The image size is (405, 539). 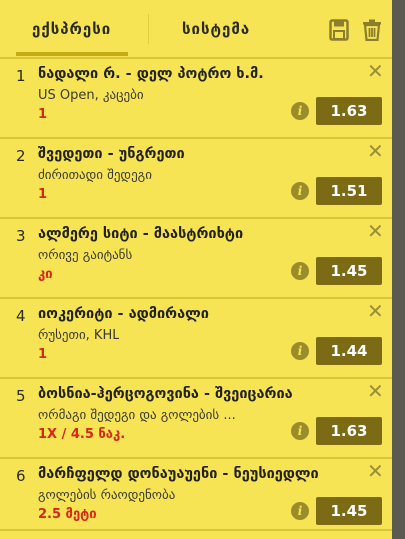 What do you see at coordinates (45, 274) in the screenshot?
I see `bet-pick: კი` at bounding box center [45, 274].